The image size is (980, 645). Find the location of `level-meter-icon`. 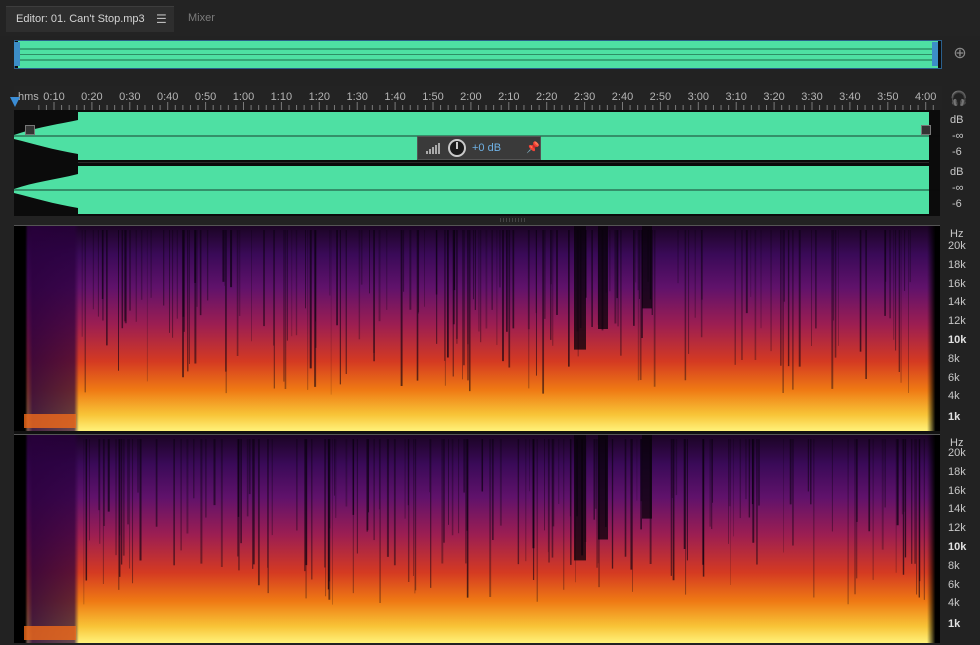

level-meter-icon is located at coordinates (433, 148).